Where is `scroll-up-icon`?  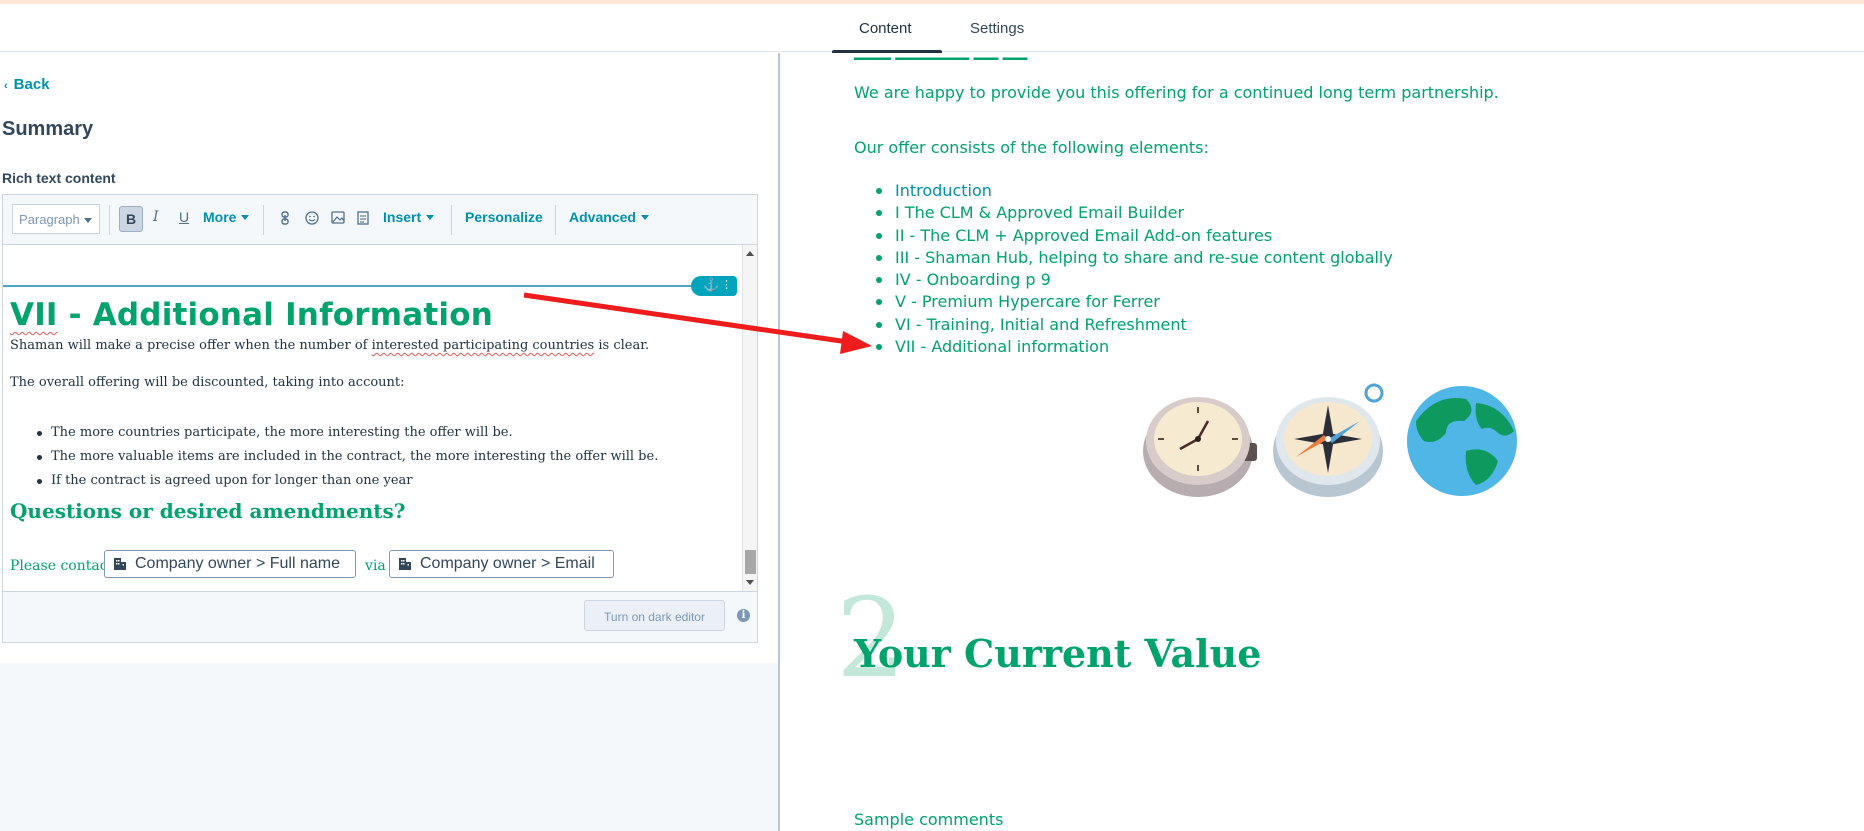
scroll-up-icon is located at coordinates (750, 253).